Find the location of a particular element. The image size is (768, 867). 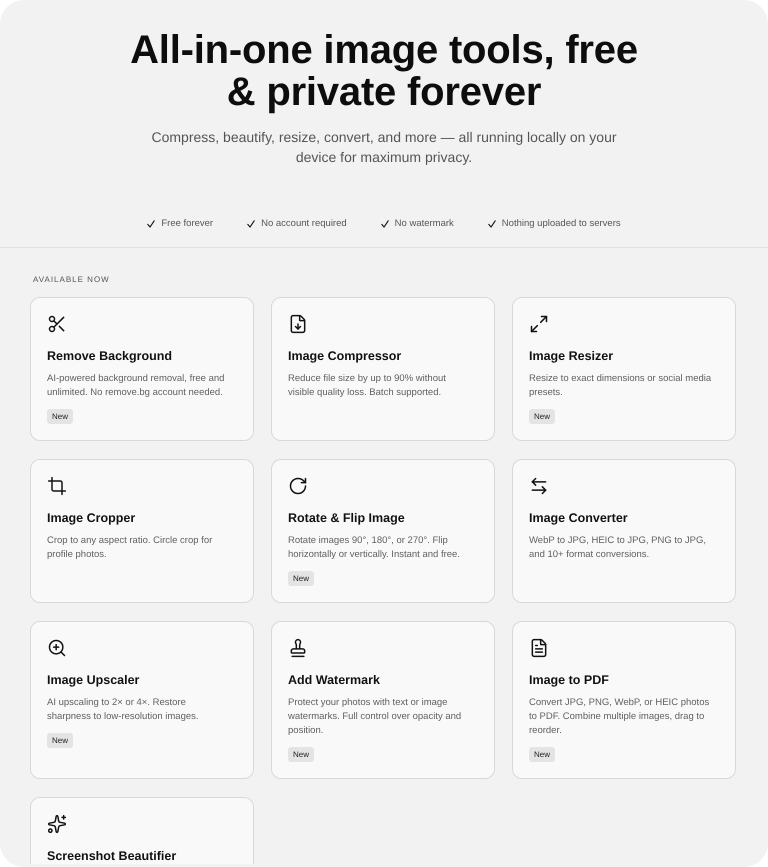

tool-title: Image Compressor is located at coordinates (345, 356).